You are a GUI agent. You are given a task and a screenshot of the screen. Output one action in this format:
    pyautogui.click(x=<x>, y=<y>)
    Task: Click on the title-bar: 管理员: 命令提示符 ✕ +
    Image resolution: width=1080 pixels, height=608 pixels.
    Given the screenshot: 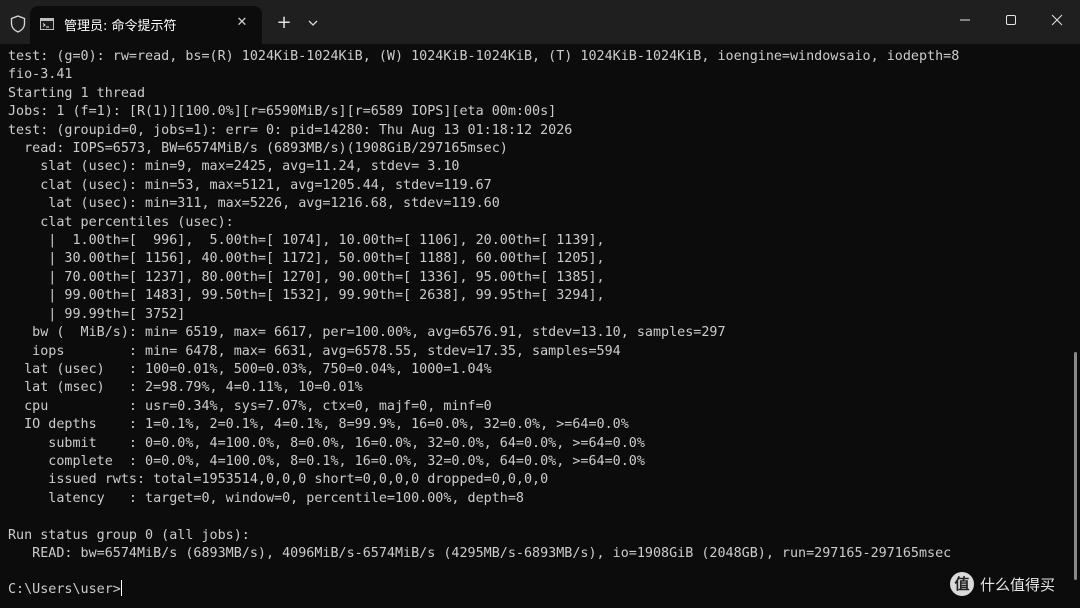 What is the action you would take?
    pyautogui.click(x=540, y=22)
    